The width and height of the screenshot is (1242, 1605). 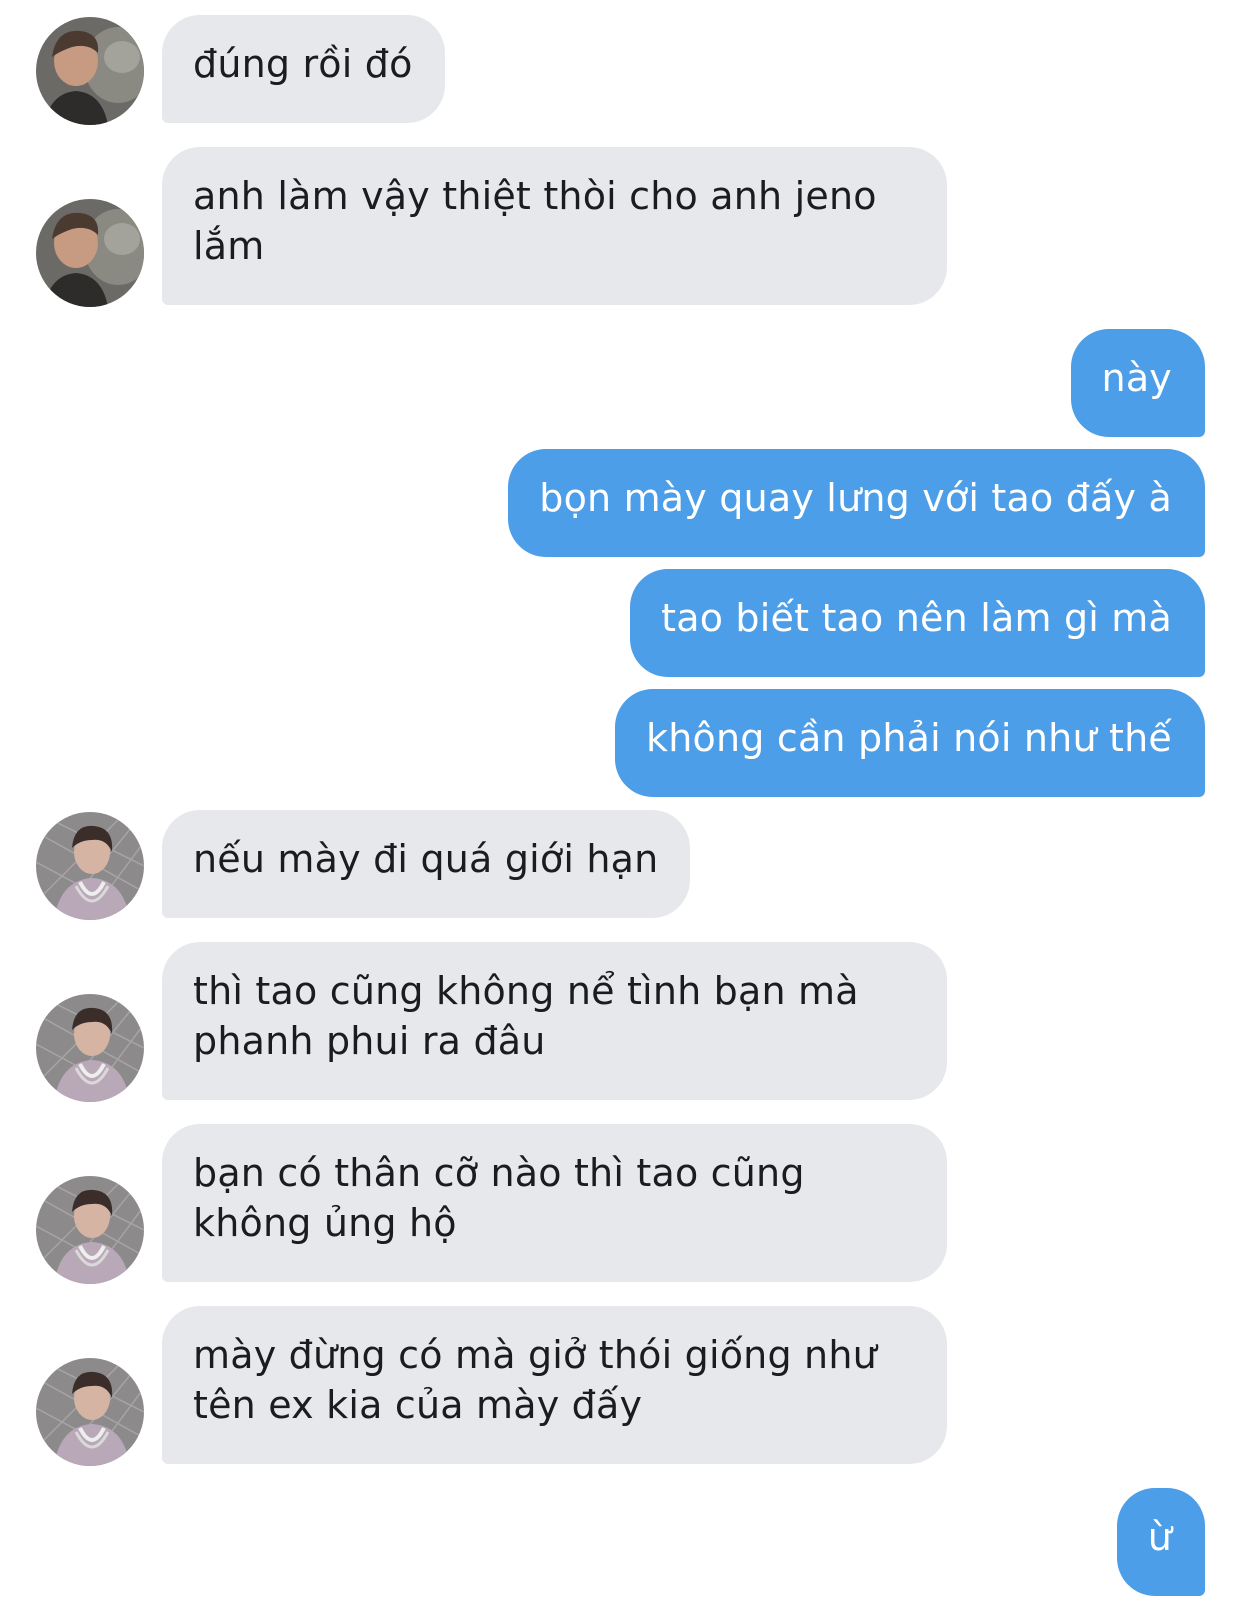 I want to click on outgoing-message-bubble: tao biết tao nên làm gì mà, so click(x=917, y=623).